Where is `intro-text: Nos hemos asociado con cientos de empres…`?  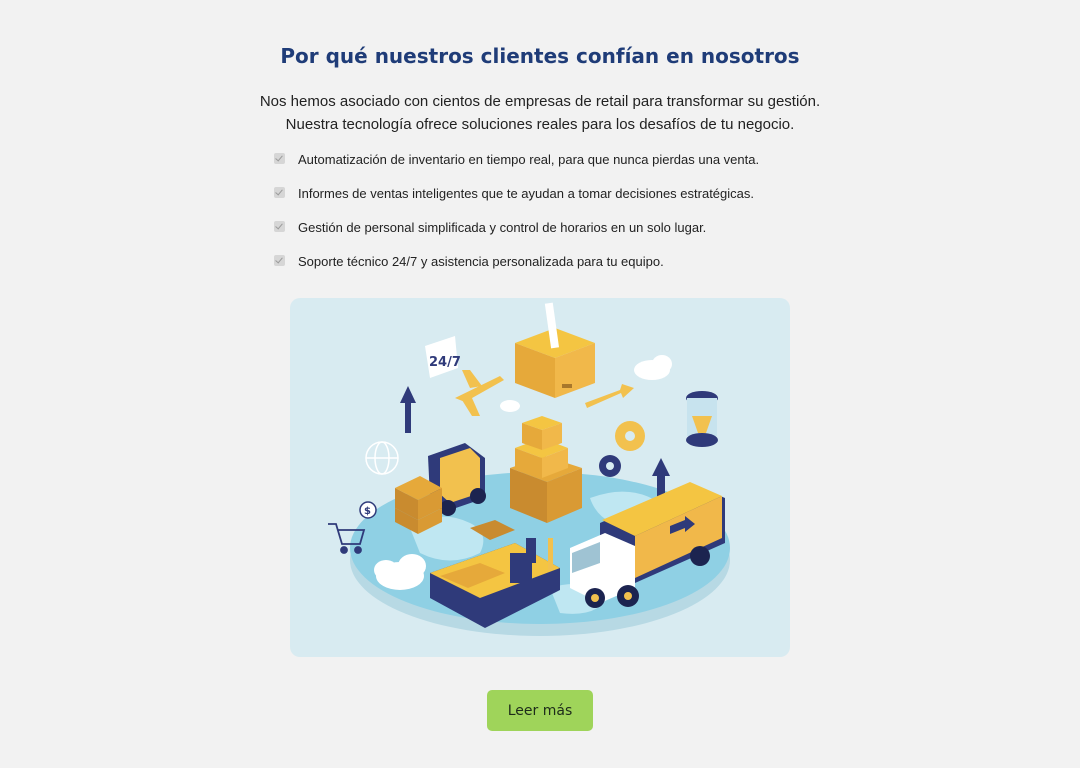
intro-text: Nos hemos asociado con cientos de empres… is located at coordinates (540, 113).